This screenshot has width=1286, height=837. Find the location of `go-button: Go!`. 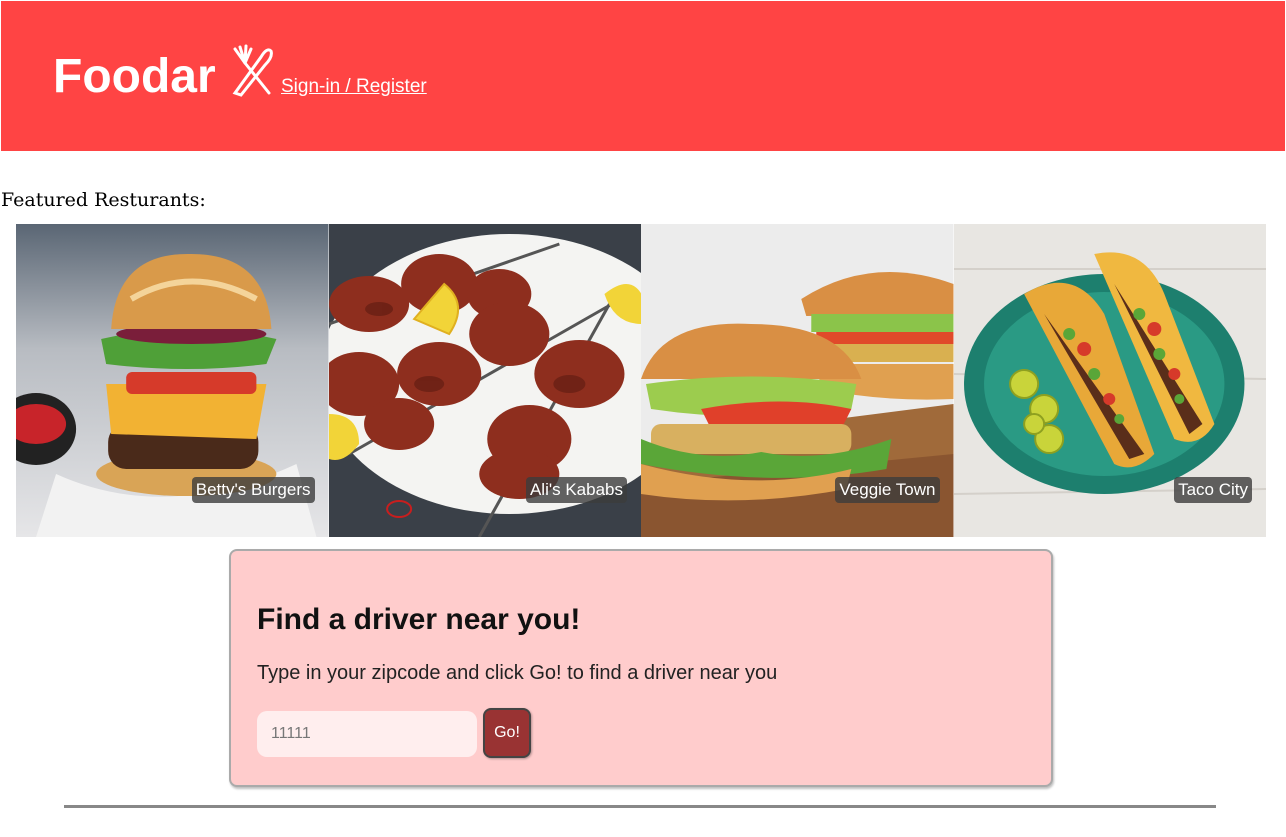

go-button: Go! is located at coordinates (507, 733).